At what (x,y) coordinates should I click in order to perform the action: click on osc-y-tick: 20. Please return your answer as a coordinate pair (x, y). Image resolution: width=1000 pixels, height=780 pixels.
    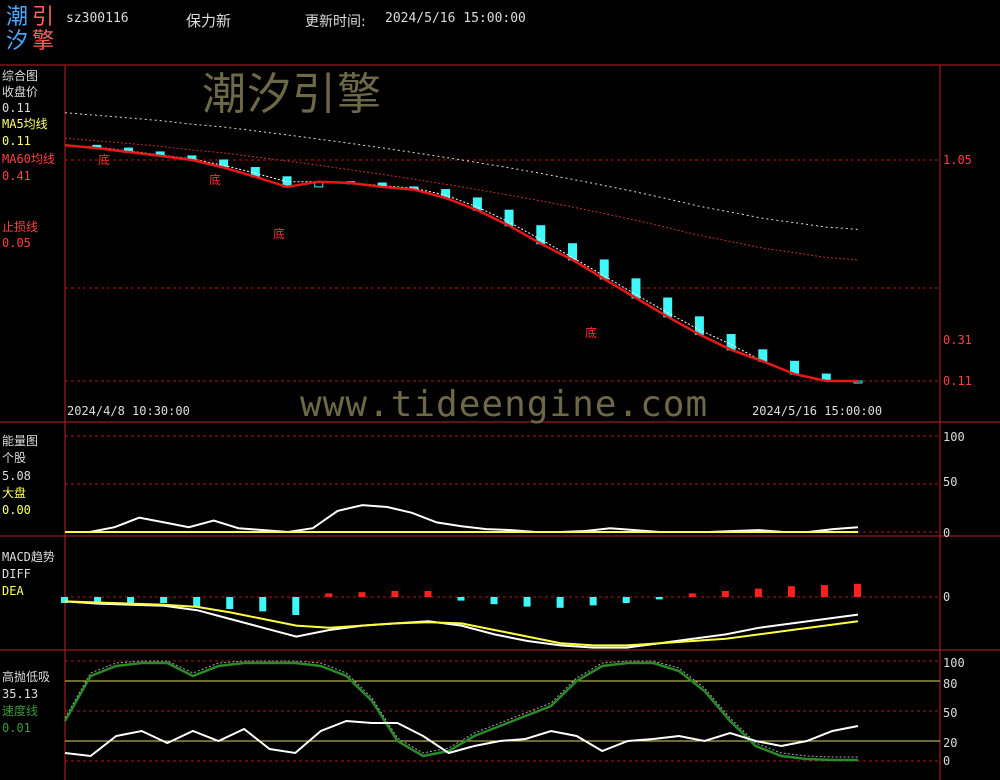
    Looking at the image, I should click on (950, 743).